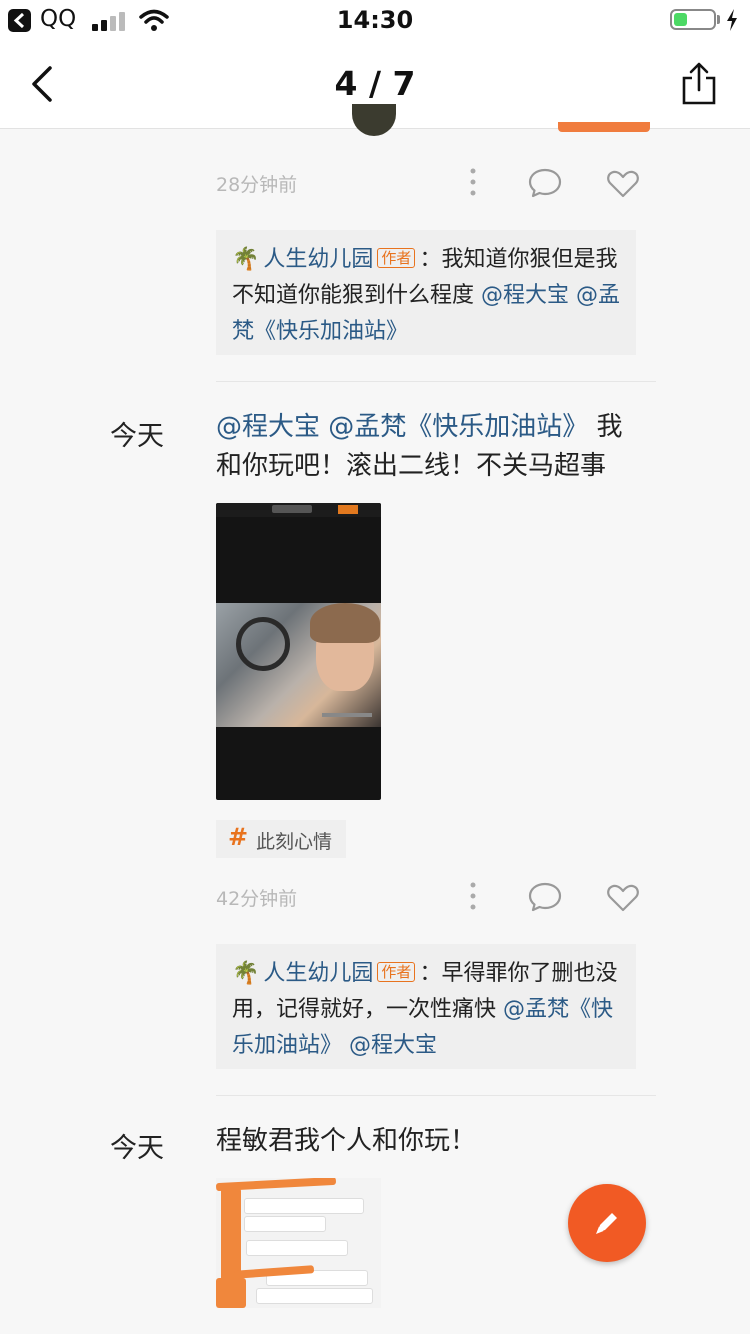 The width and height of the screenshot is (750, 1334). I want to click on topic-tag-label: 此刻心情, so click(294, 842).